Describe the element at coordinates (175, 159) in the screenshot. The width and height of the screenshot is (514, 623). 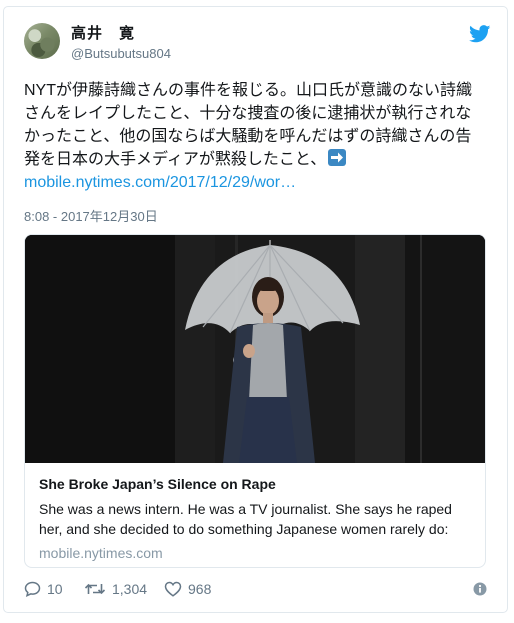
I see `tweet-text-line-content: 発を日本の大手メディアが黙殺したこと、` at that location.